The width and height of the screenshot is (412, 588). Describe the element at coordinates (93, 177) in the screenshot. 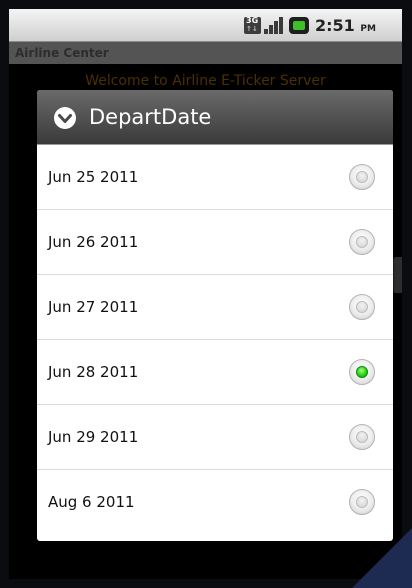

I see `date-option-label: Jun 25 2011` at that location.